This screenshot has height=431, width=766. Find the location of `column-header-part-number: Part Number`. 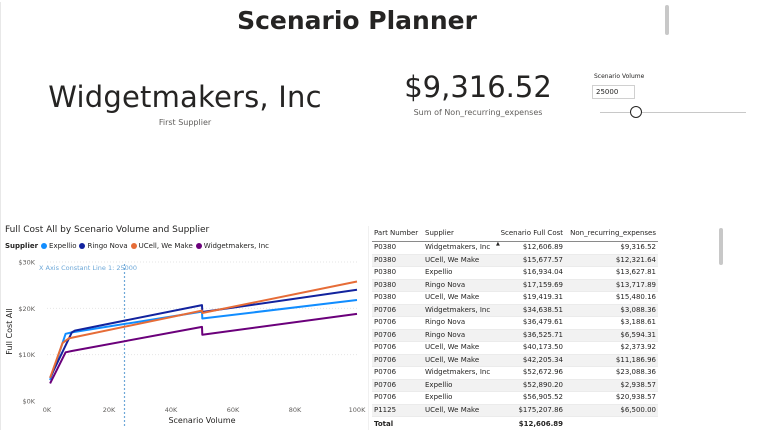

column-header-part-number: Part Number is located at coordinates (397, 234).